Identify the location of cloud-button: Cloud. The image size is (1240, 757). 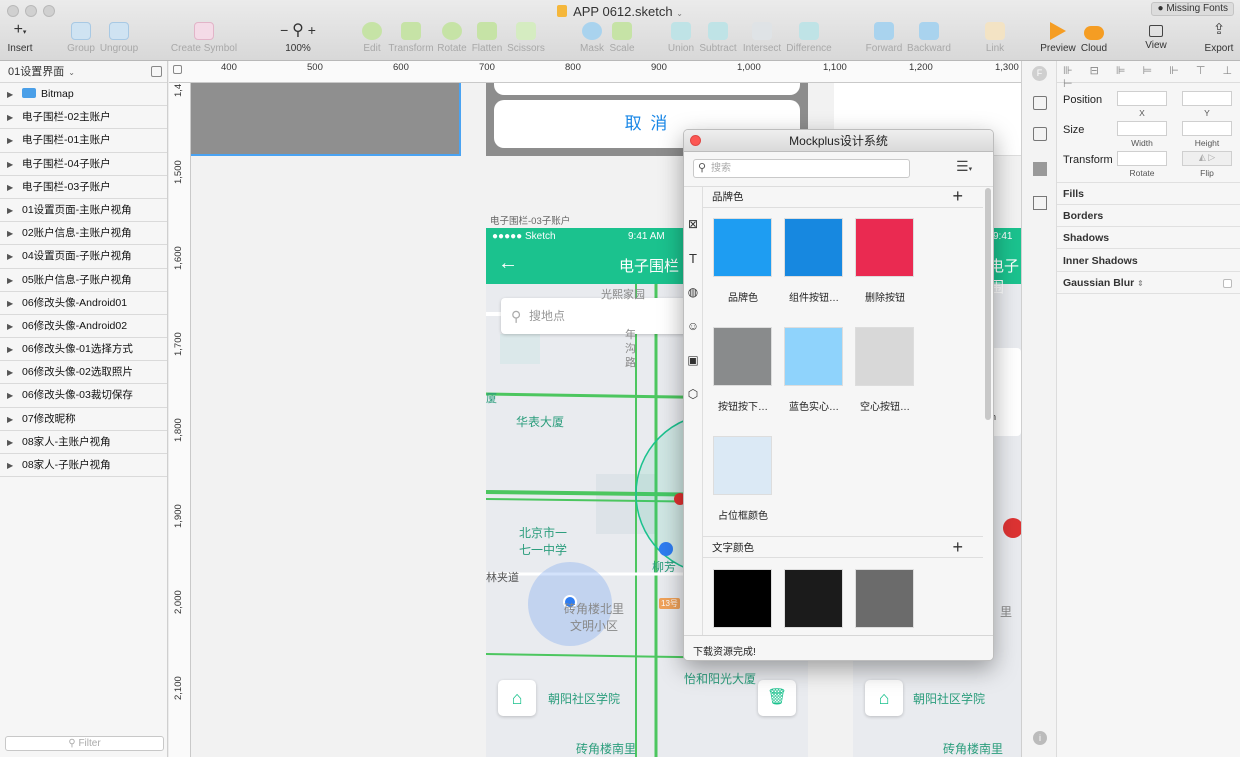
(1094, 38).